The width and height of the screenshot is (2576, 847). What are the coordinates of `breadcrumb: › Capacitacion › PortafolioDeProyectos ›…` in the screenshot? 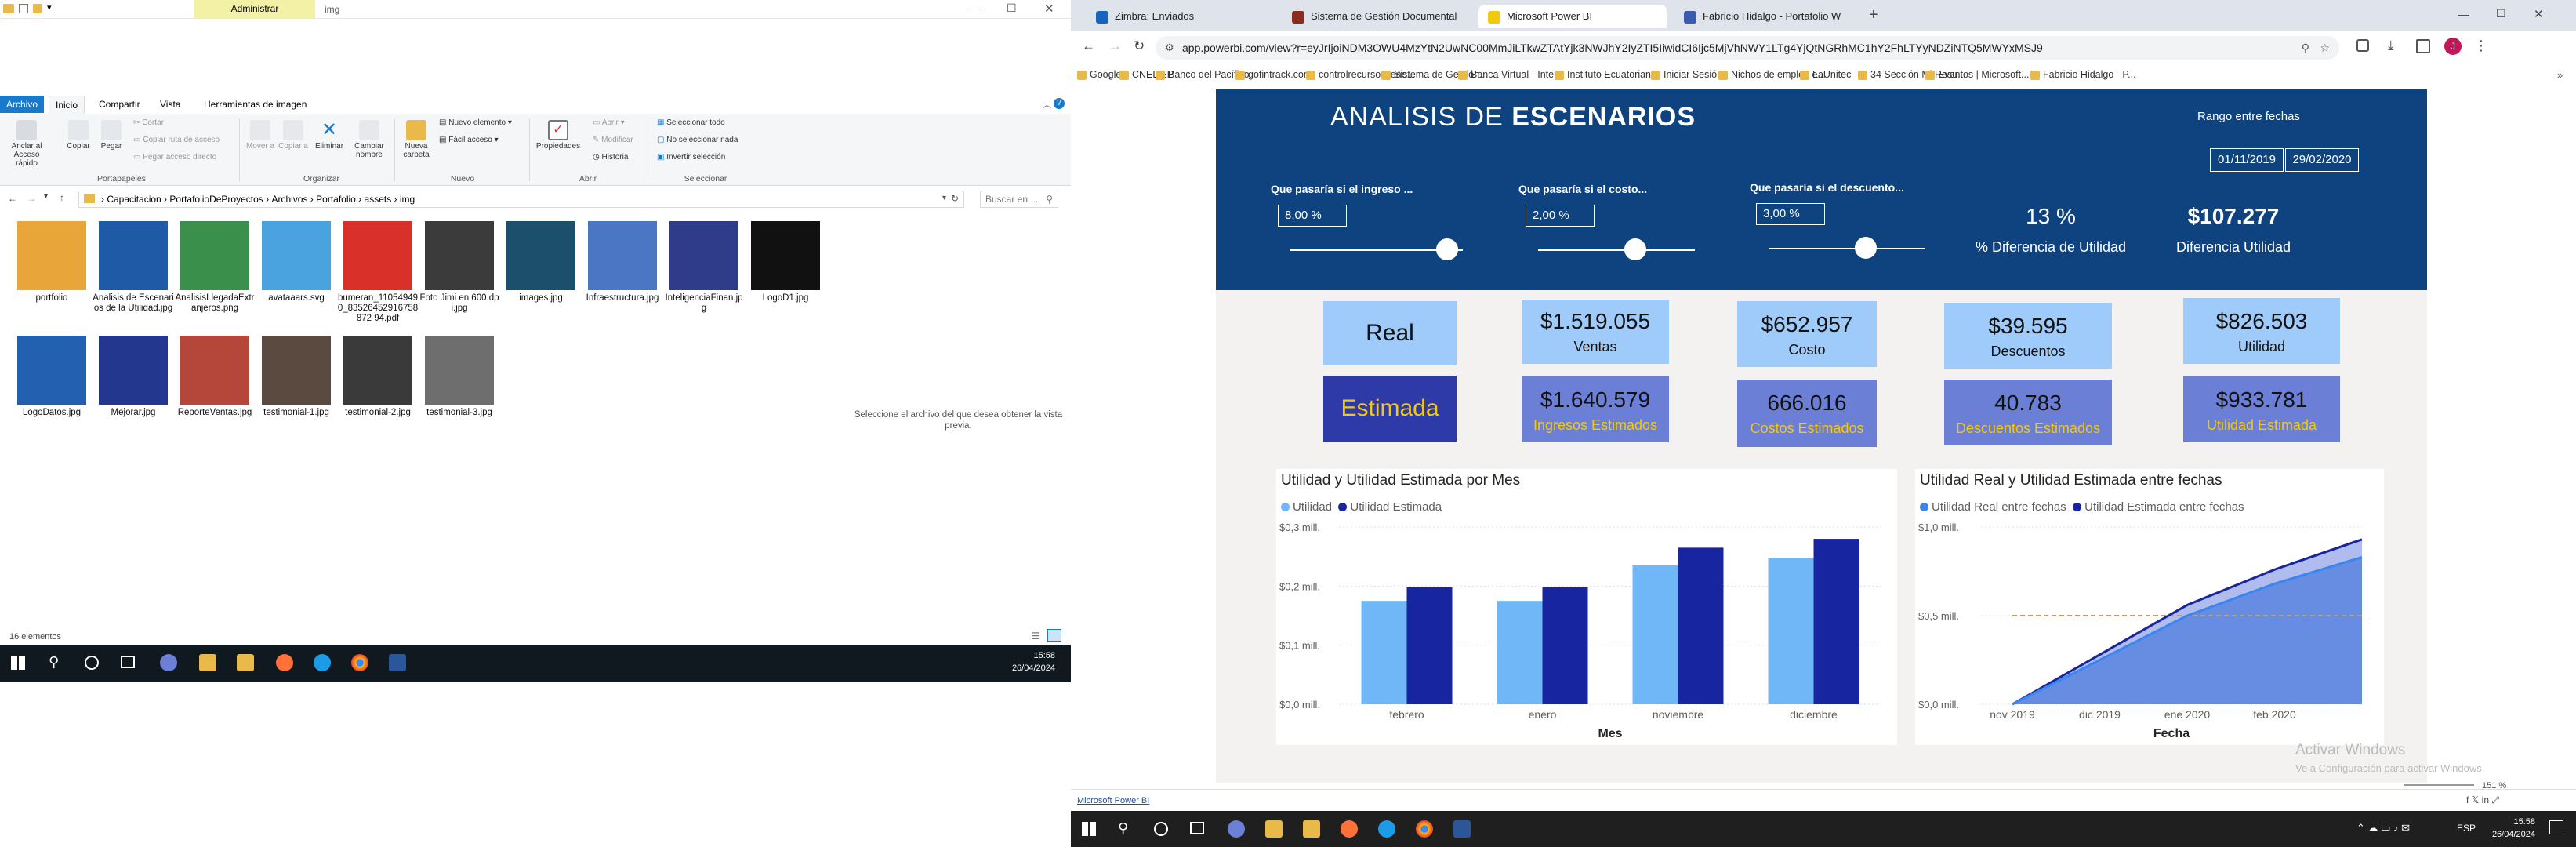 It's located at (521, 199).